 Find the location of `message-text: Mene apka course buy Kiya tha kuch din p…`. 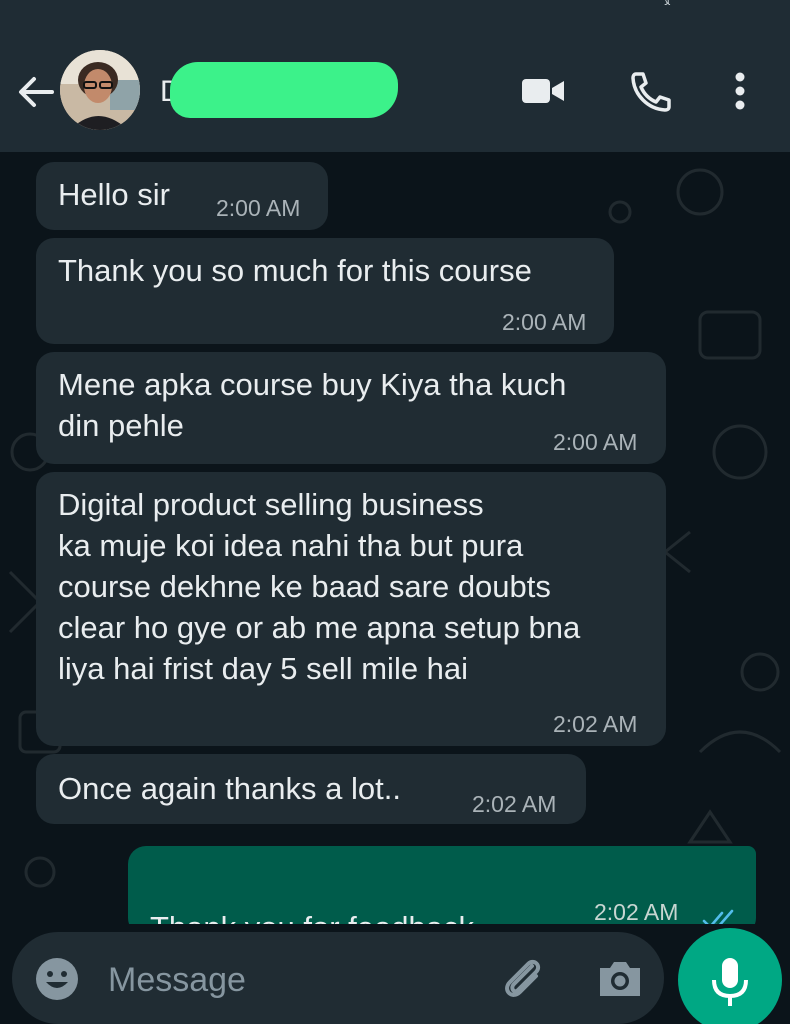

message-text: Mene apka course buy Kiya tha kuch din p… is located at coordinates (312, 405).